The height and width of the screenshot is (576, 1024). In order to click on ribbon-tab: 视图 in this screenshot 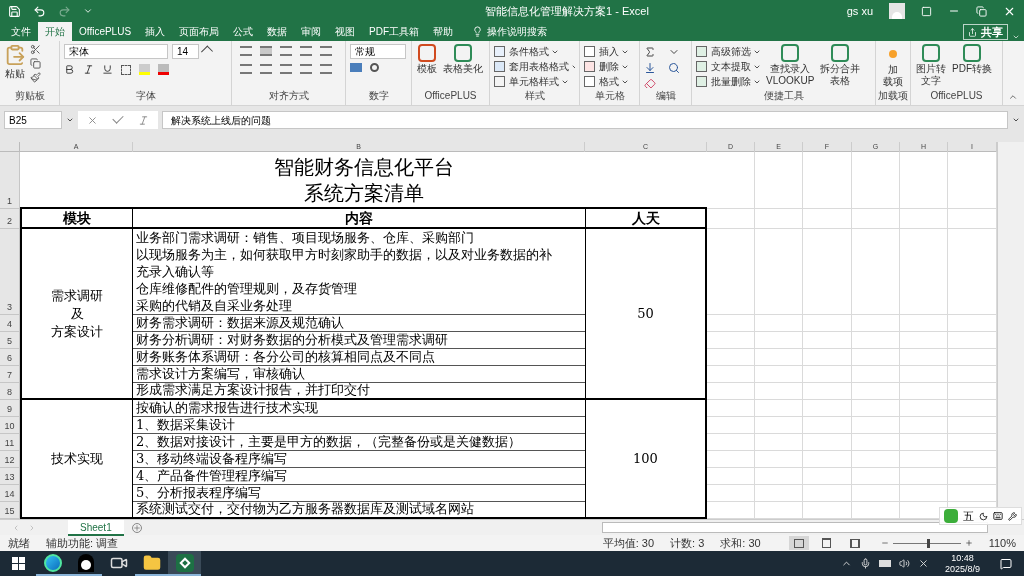, I will do `click(345, 31)`.